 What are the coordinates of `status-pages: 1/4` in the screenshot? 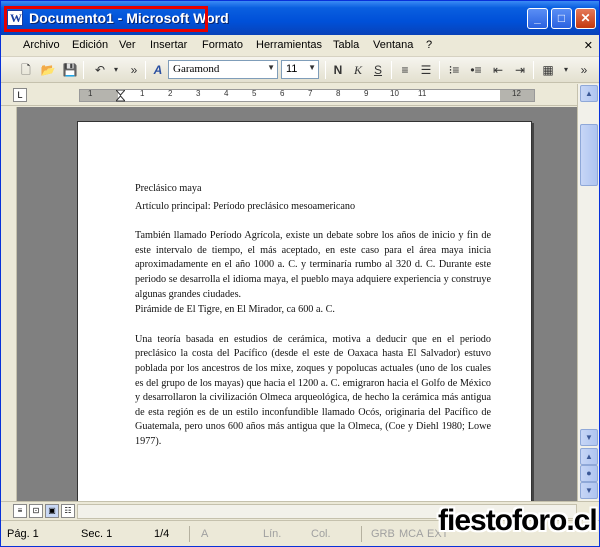 It's located at (162, 534).